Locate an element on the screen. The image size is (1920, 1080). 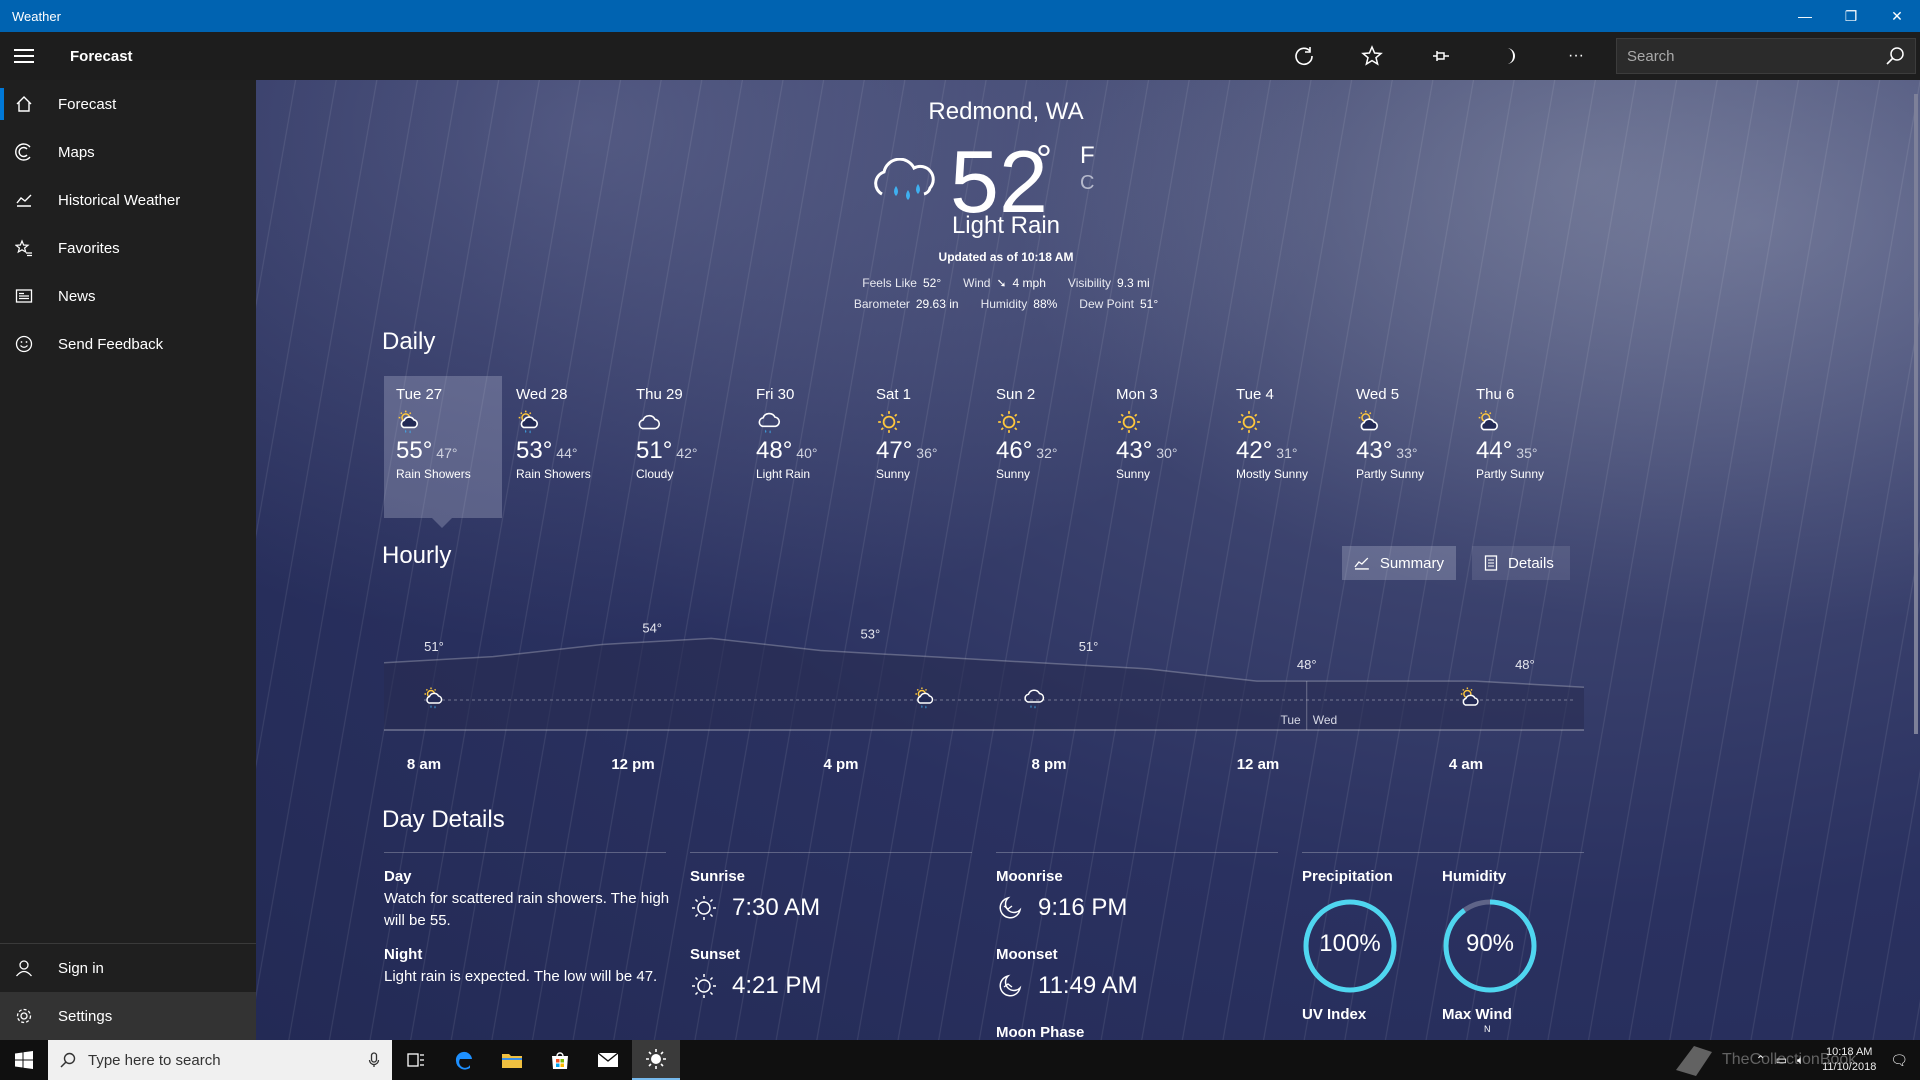
day-low-temp: 33° is located at coordinates (1407, 453).